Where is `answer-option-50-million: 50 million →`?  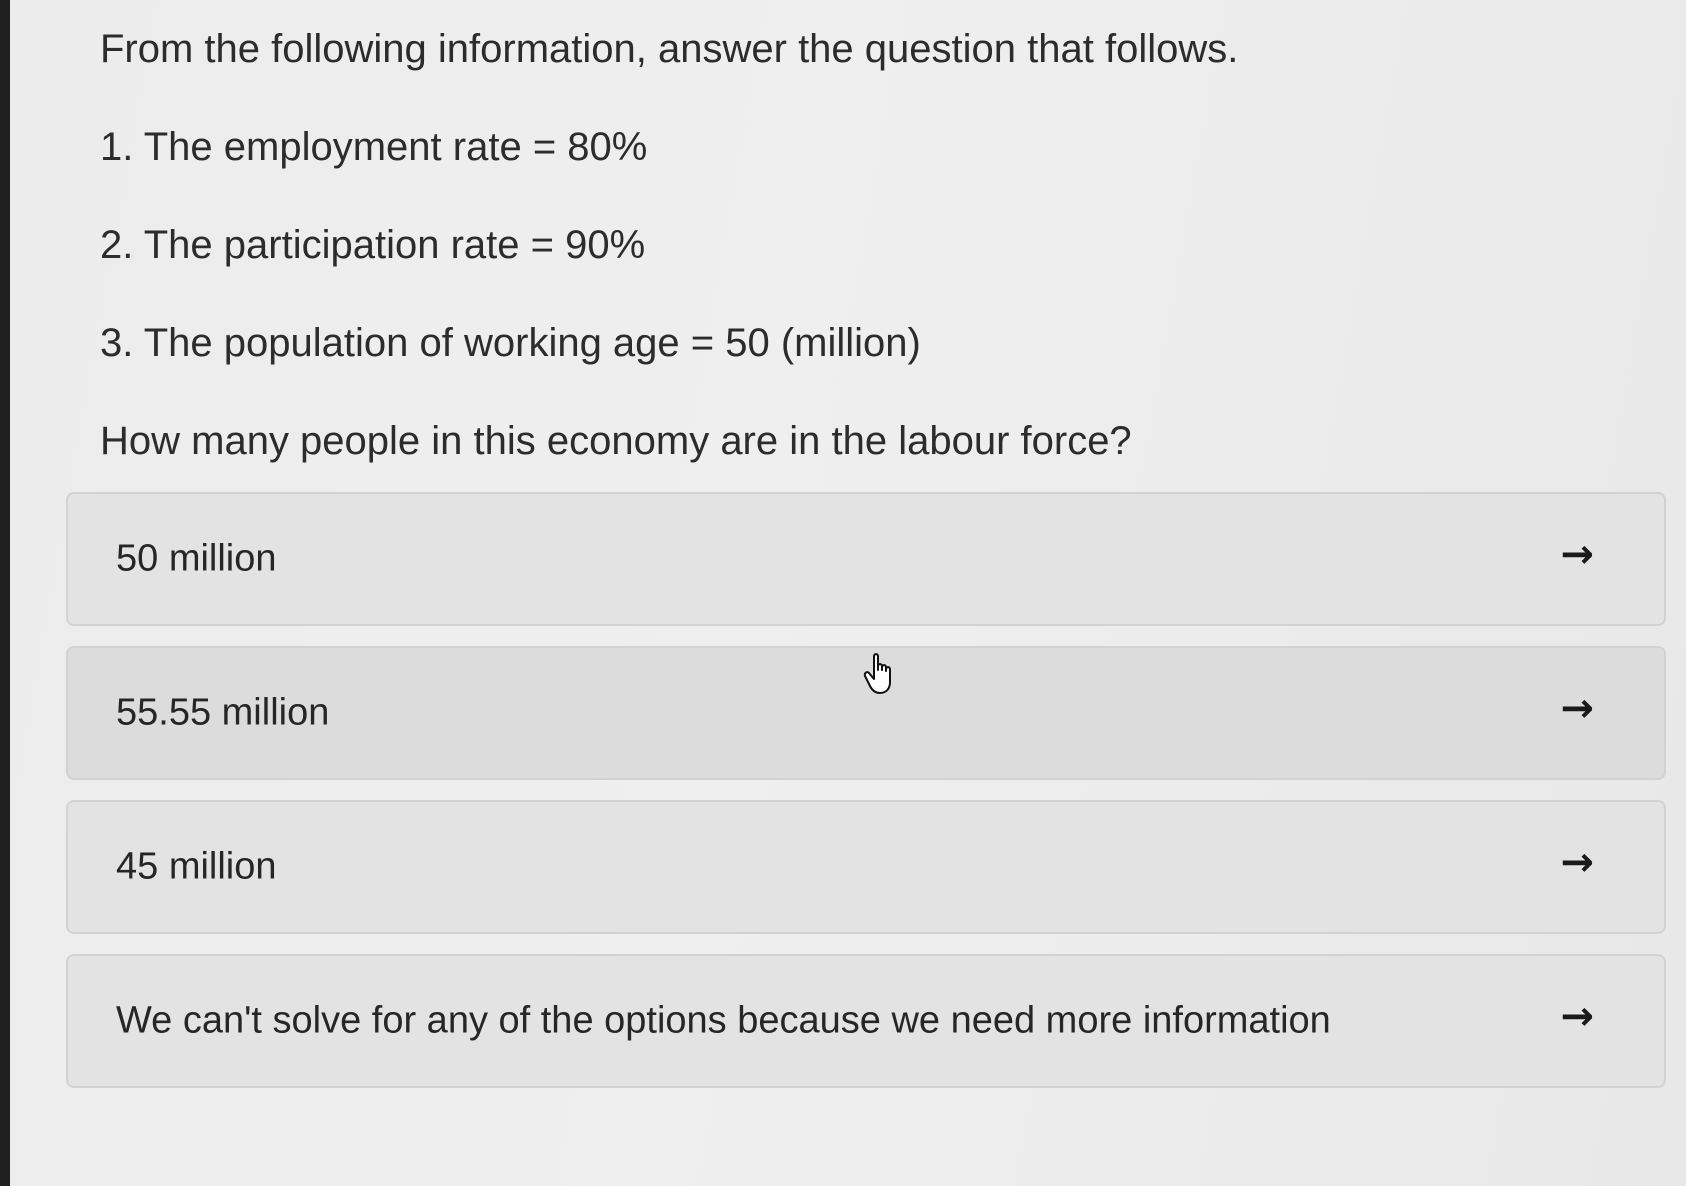 answer-option-50-million: 50 million → is located at coordinates (866, 559).